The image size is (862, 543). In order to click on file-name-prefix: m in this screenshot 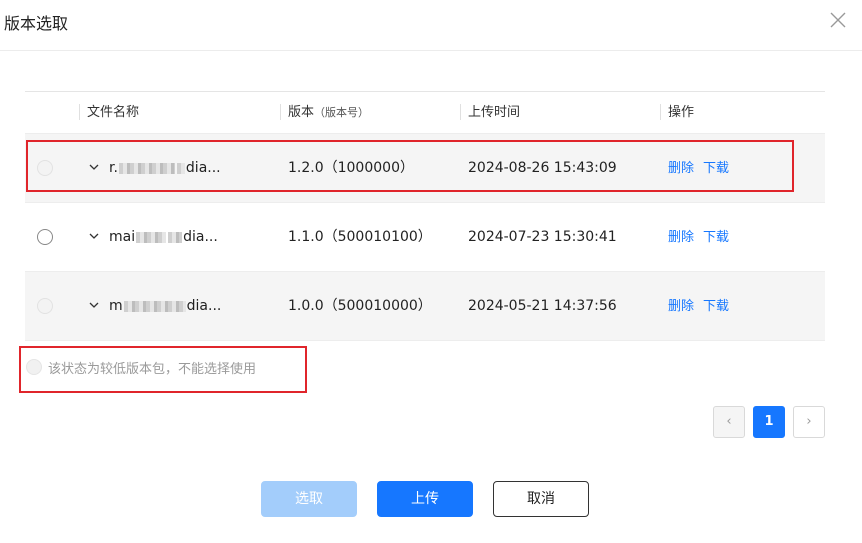, I will do `click(116, 306)`.